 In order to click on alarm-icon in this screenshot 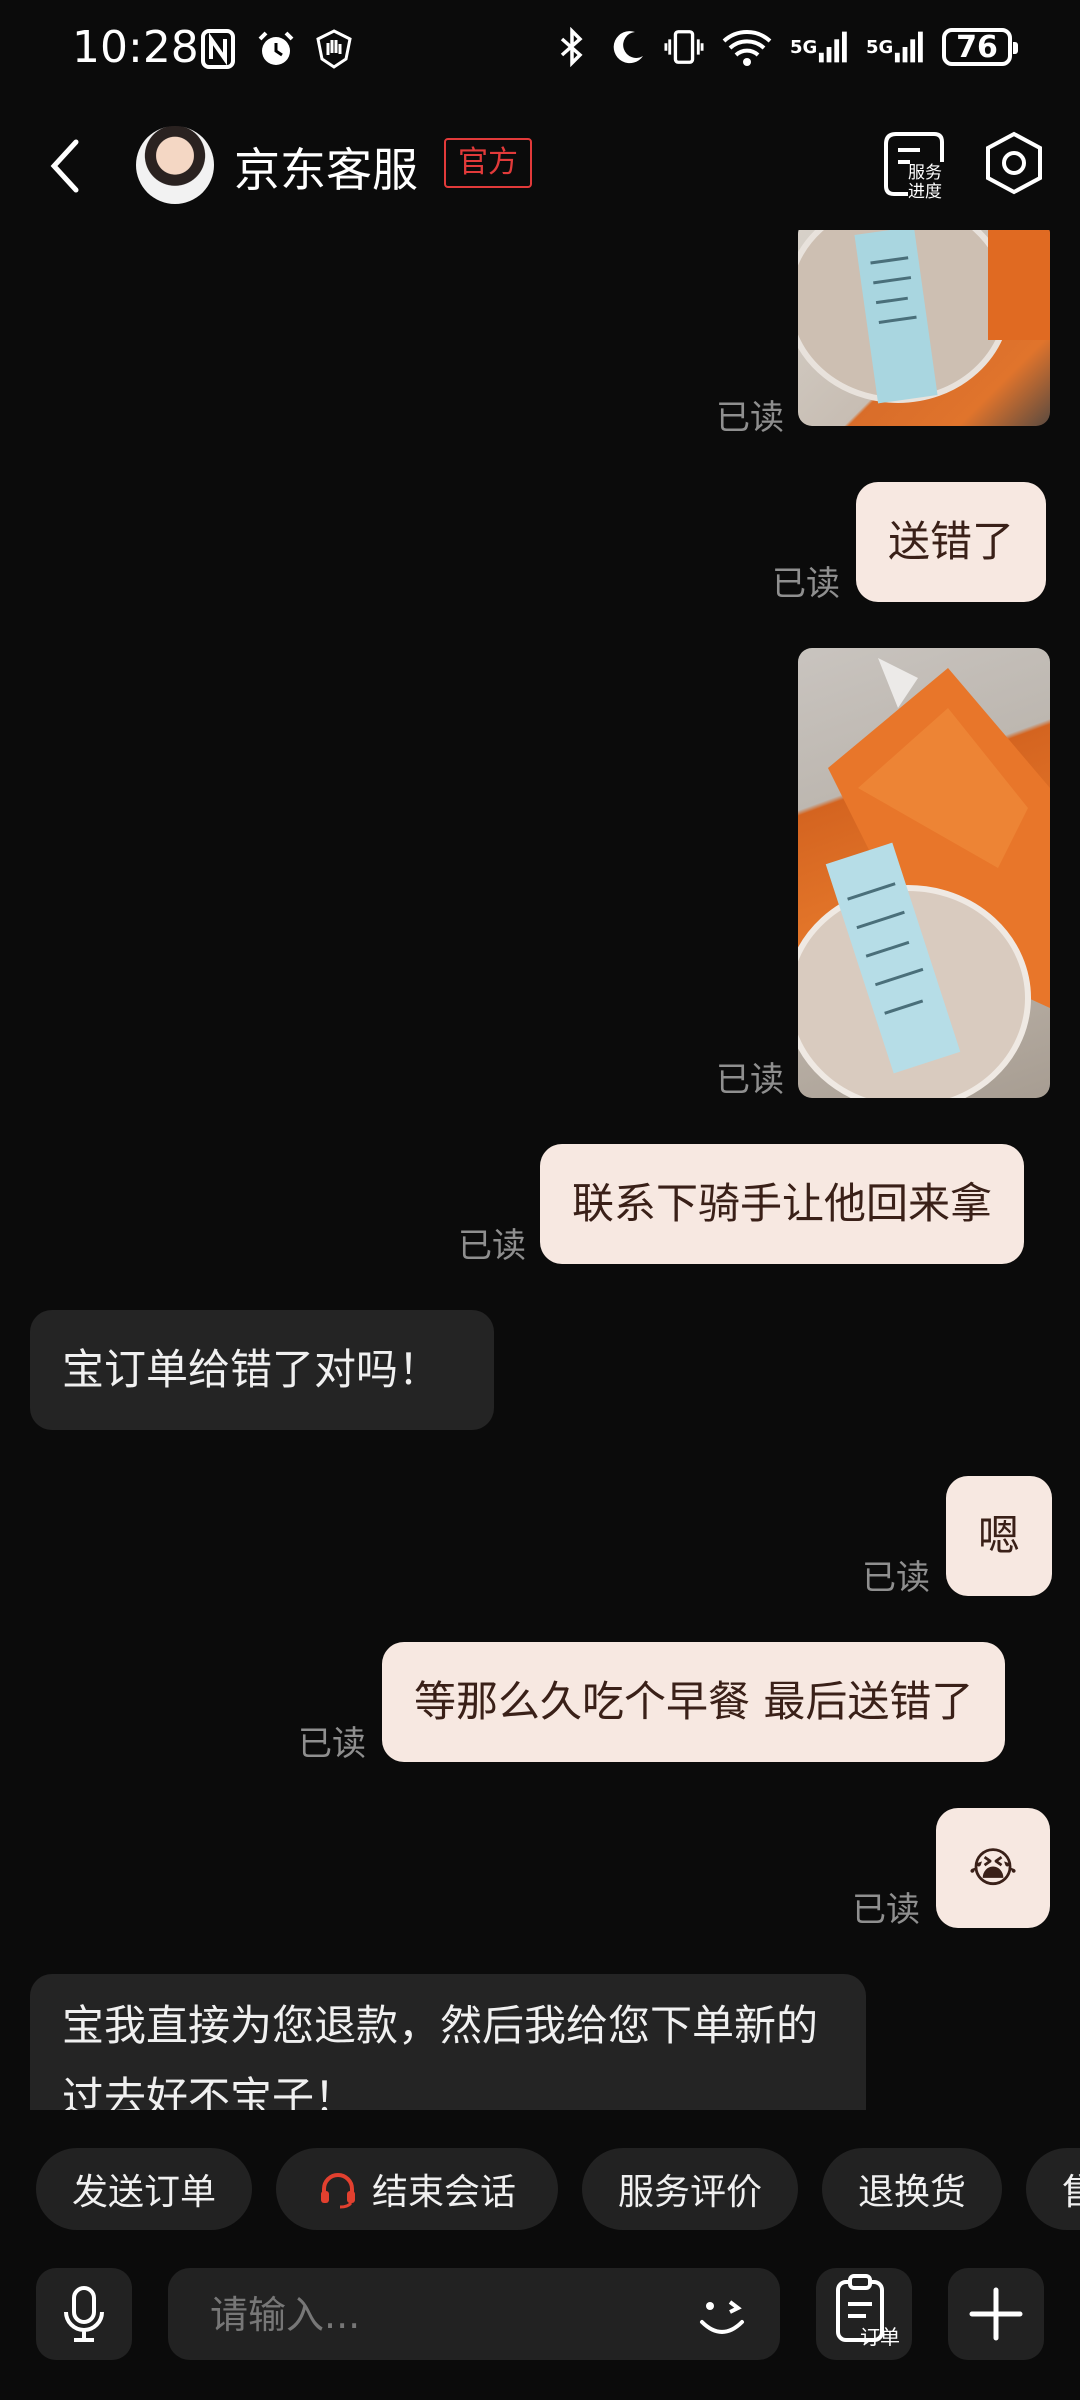, I will do `click(276, 49)`.